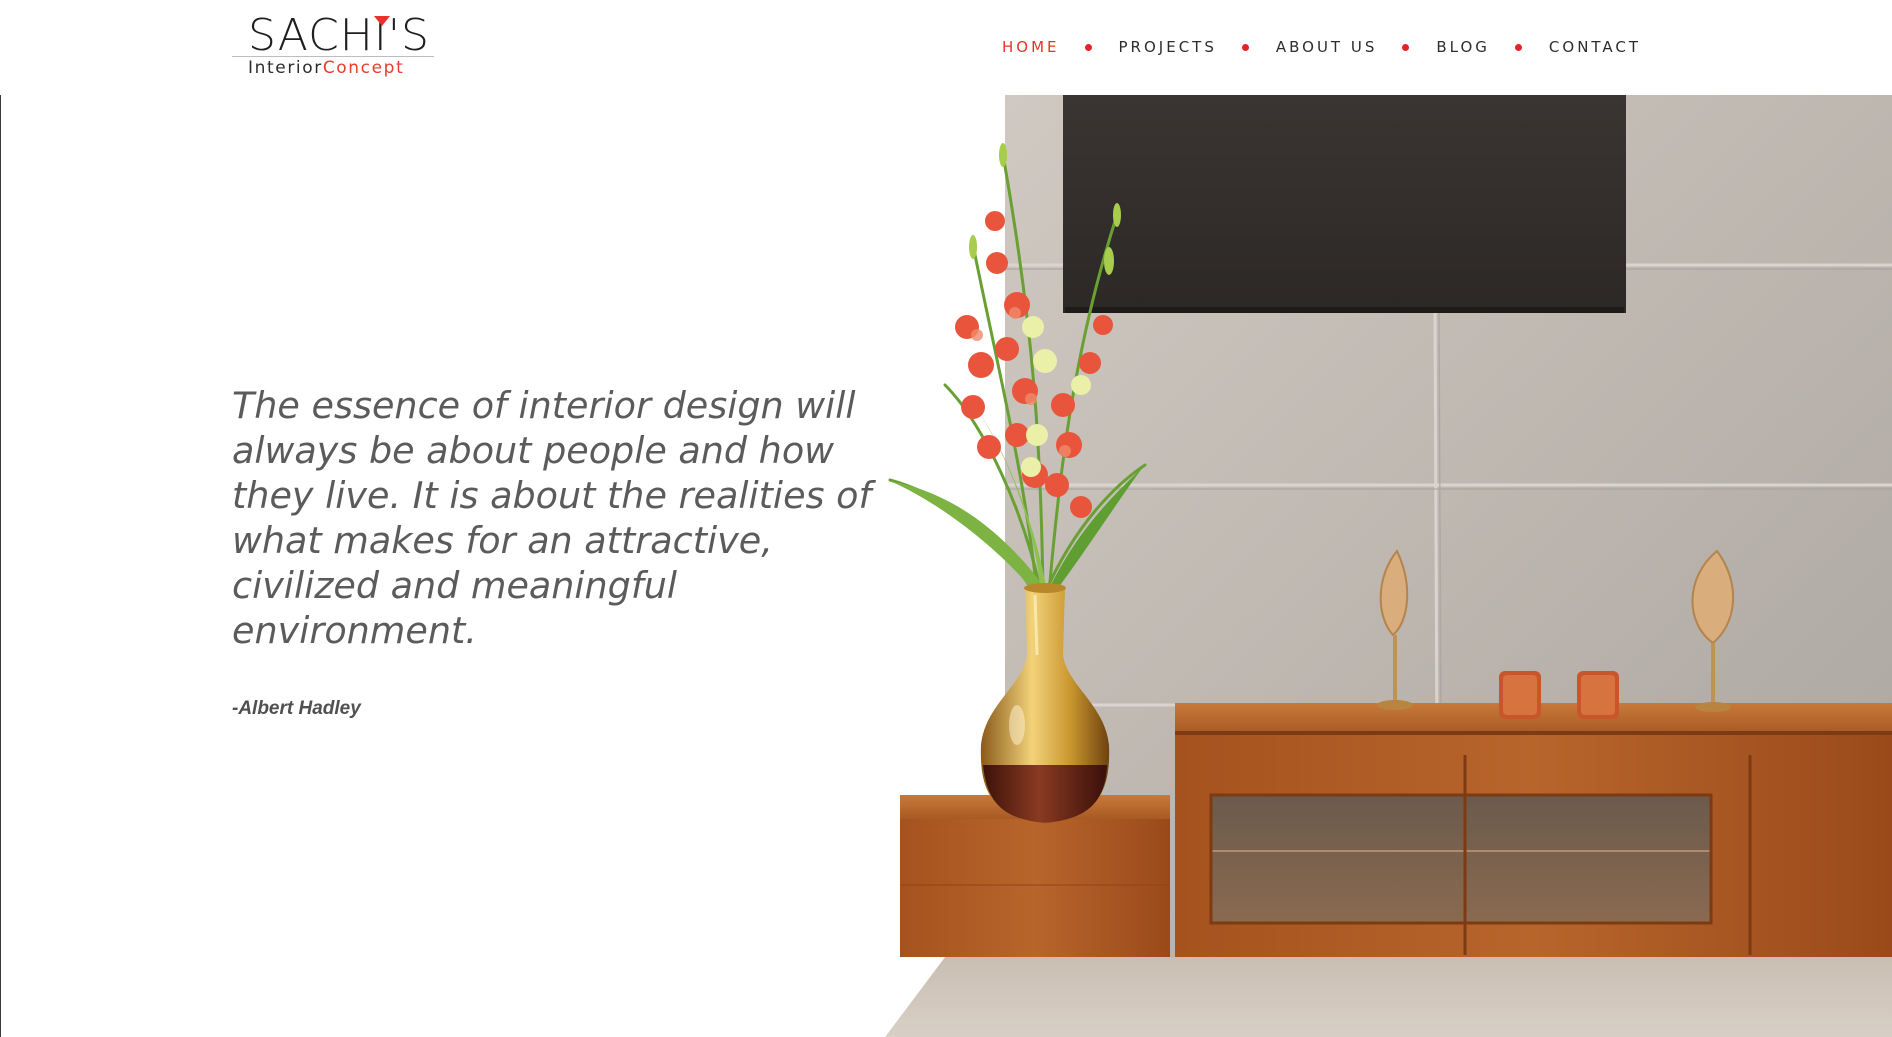 The width and height of the screenshot is (1892, 1037). What do you see at coordinates (1168, 47) in the screenshot?
I see `nav-projects: PROJECTS` at bounding box center [1168, 47].